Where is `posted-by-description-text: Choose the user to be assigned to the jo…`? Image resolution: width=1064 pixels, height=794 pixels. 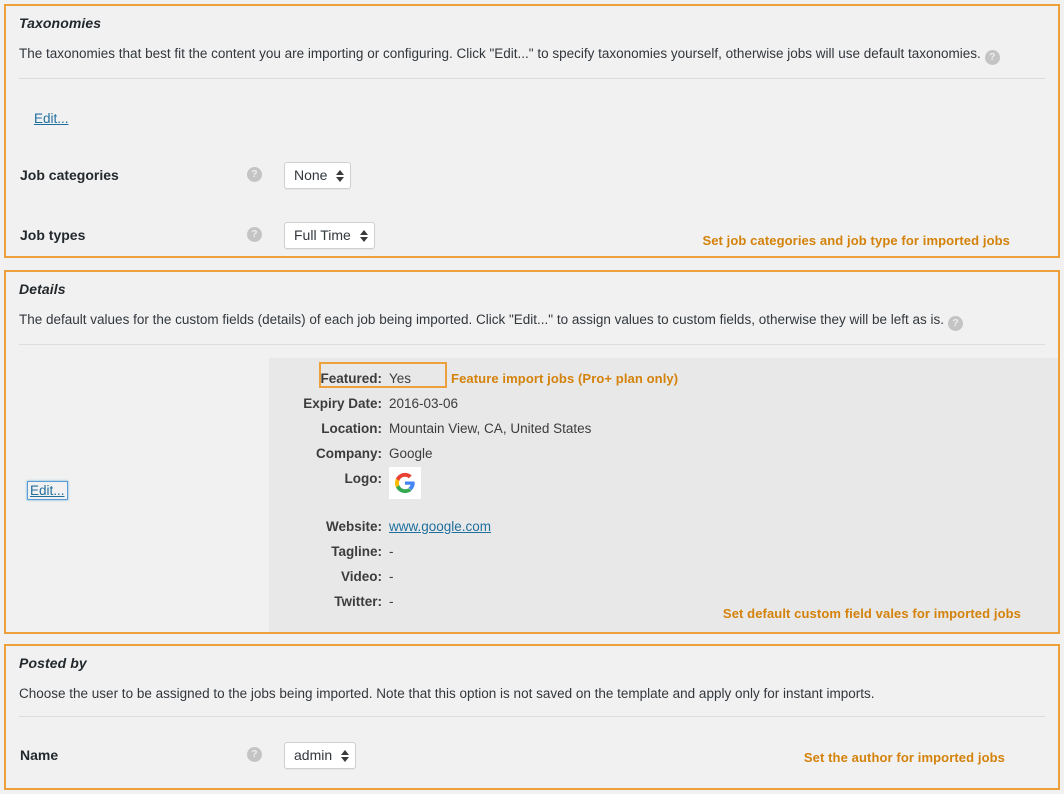
posted-by-description-text: Choose the user to be assigned to the jo… is located at coordinates (447, 693).